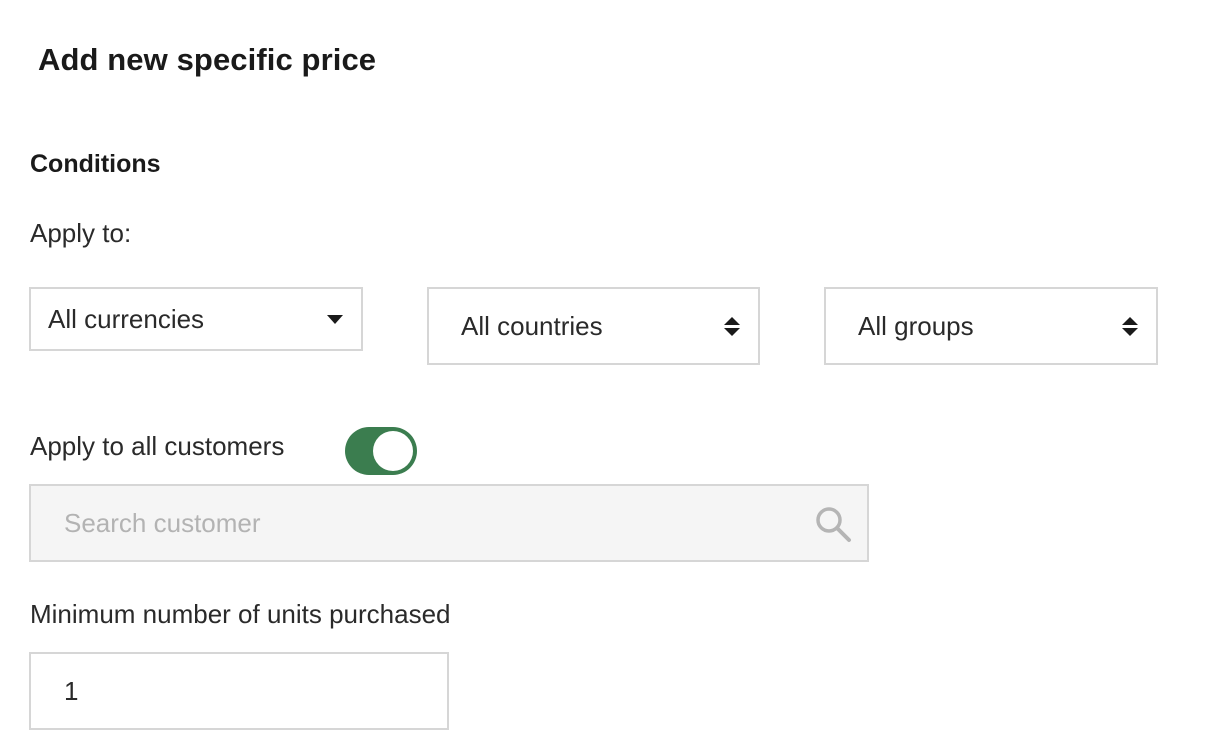  What do you see at coordinates (157, 446) in the screenshot?
I see `apply-all-customers-label: Apply to all customers` at bounding box center [157, 446].